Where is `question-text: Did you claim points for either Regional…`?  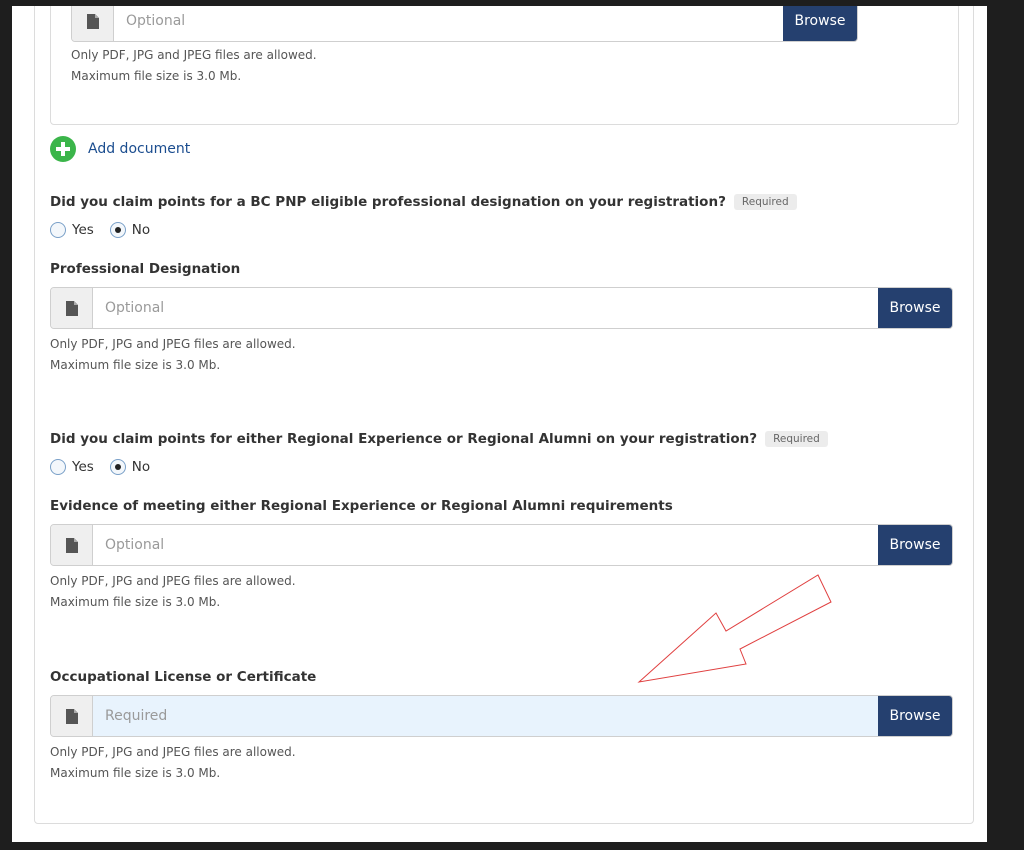
question-text: Did you claim points for either Regional… is located at coordinates (404, 439).